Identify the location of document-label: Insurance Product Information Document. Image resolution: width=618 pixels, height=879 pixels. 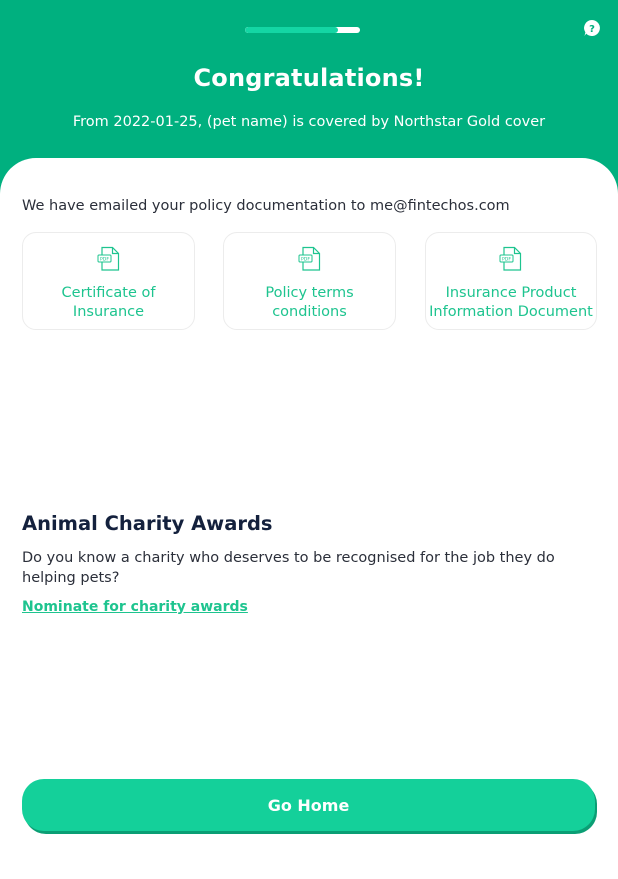
(511, 302).